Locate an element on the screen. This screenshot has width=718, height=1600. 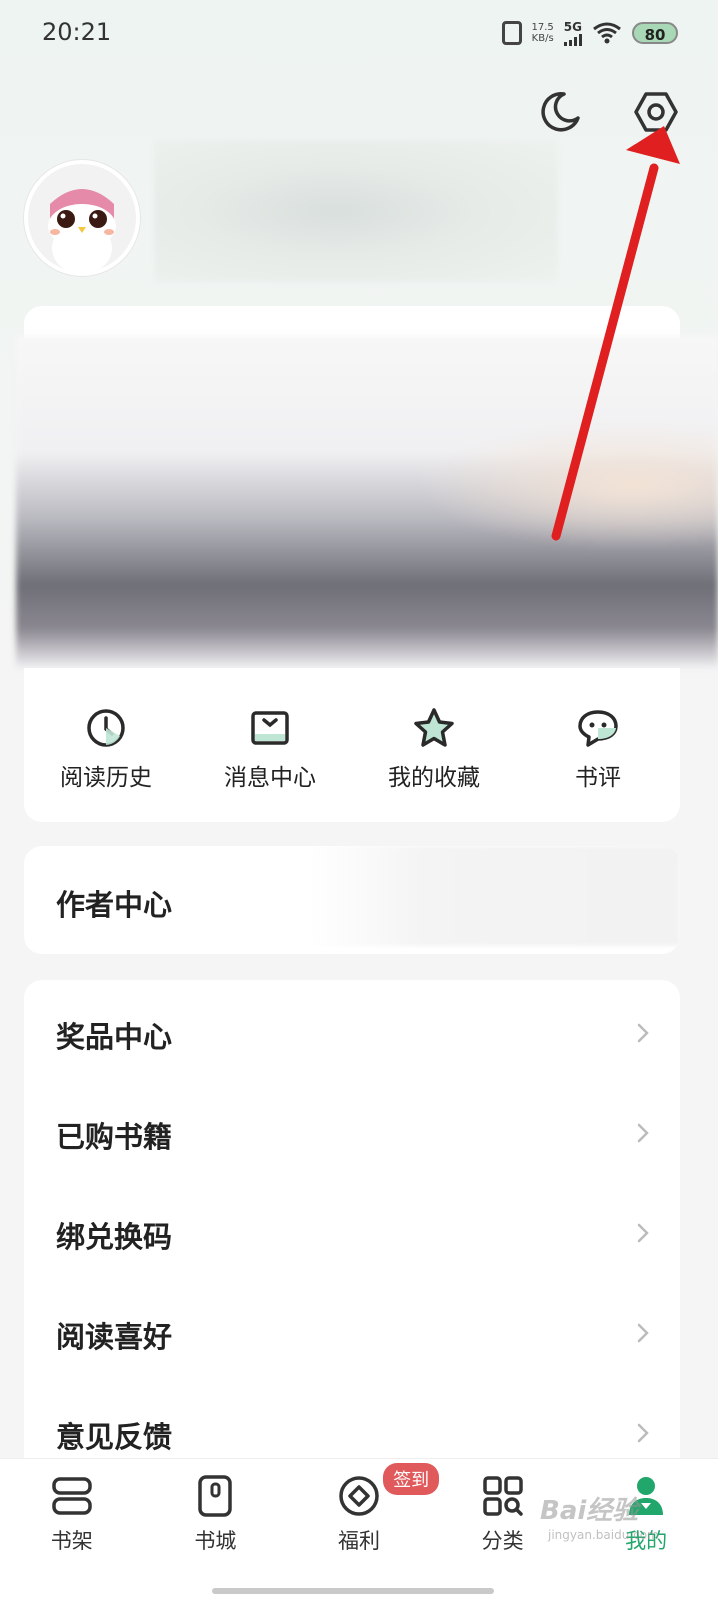
cellular-signal: 5G is located at coordinates (572, 33).